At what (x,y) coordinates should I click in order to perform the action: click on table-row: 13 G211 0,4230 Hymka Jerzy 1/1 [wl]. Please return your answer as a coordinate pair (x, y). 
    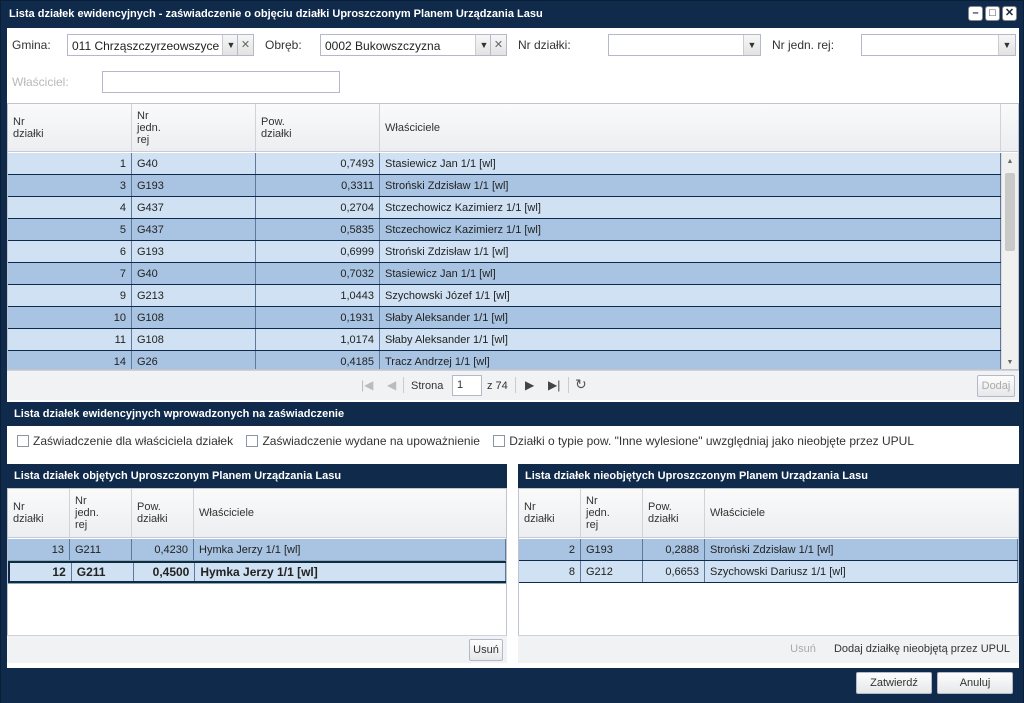
    Looking at the image, I should click on (257, 550).